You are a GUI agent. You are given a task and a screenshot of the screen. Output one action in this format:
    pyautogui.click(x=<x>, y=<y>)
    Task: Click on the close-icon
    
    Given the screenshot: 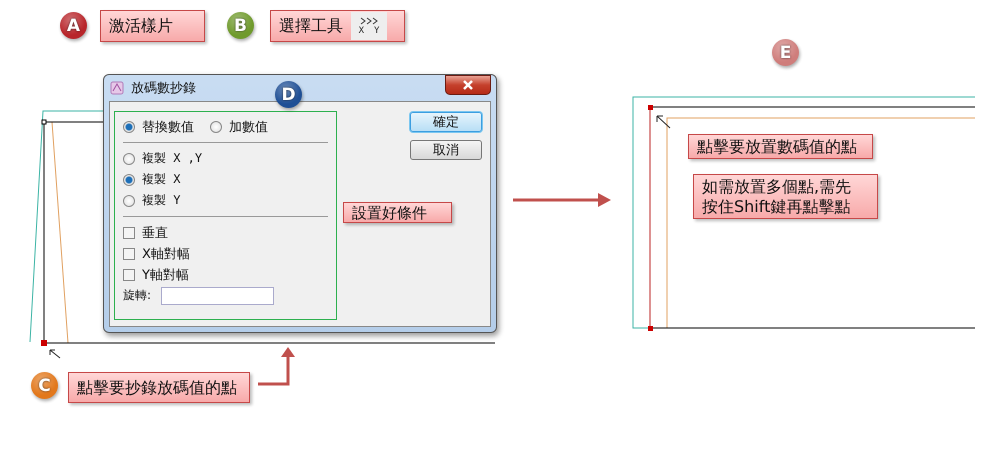 What is the action you would take?
    pyautogui.click(x=468, y=85)
    